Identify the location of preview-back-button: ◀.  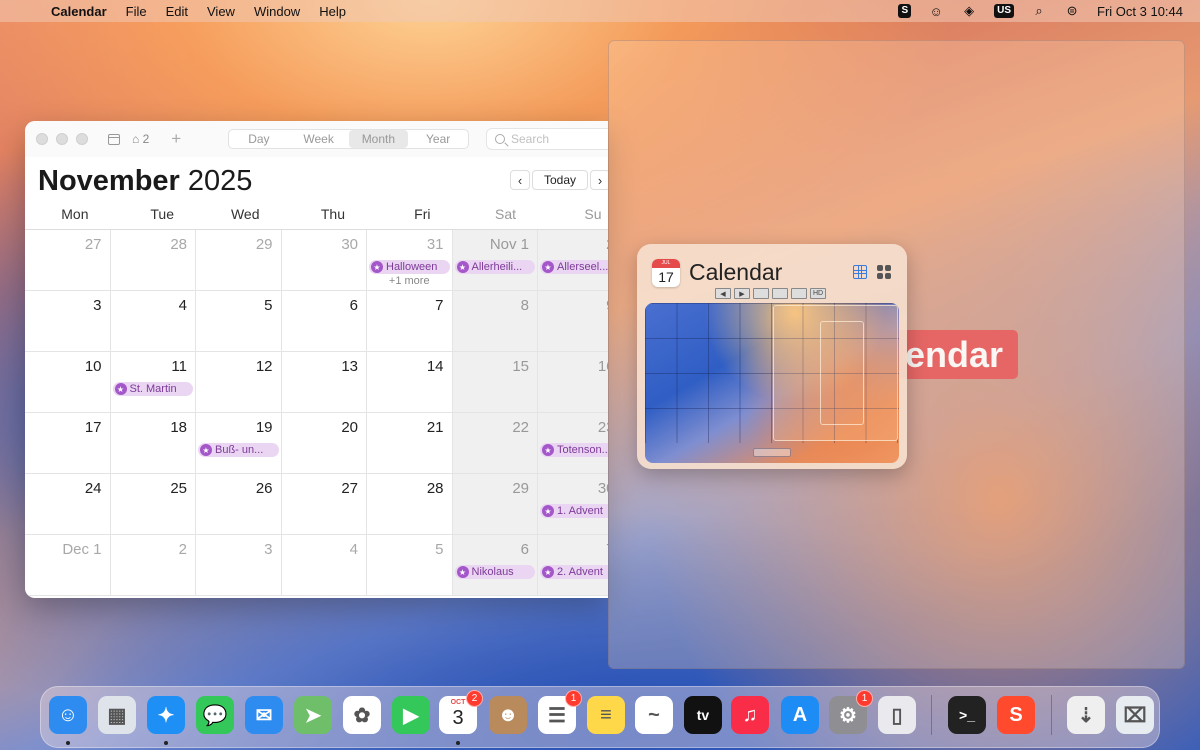
(723, 293).